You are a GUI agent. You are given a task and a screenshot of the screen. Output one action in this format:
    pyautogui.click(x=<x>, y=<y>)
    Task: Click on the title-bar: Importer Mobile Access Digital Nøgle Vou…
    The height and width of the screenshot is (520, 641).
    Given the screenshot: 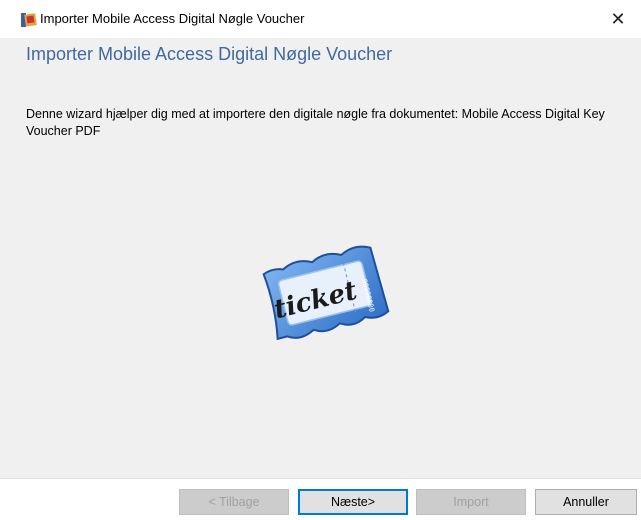 What is the action you would take?
    pyautogui.click(x=320, y=19)
    